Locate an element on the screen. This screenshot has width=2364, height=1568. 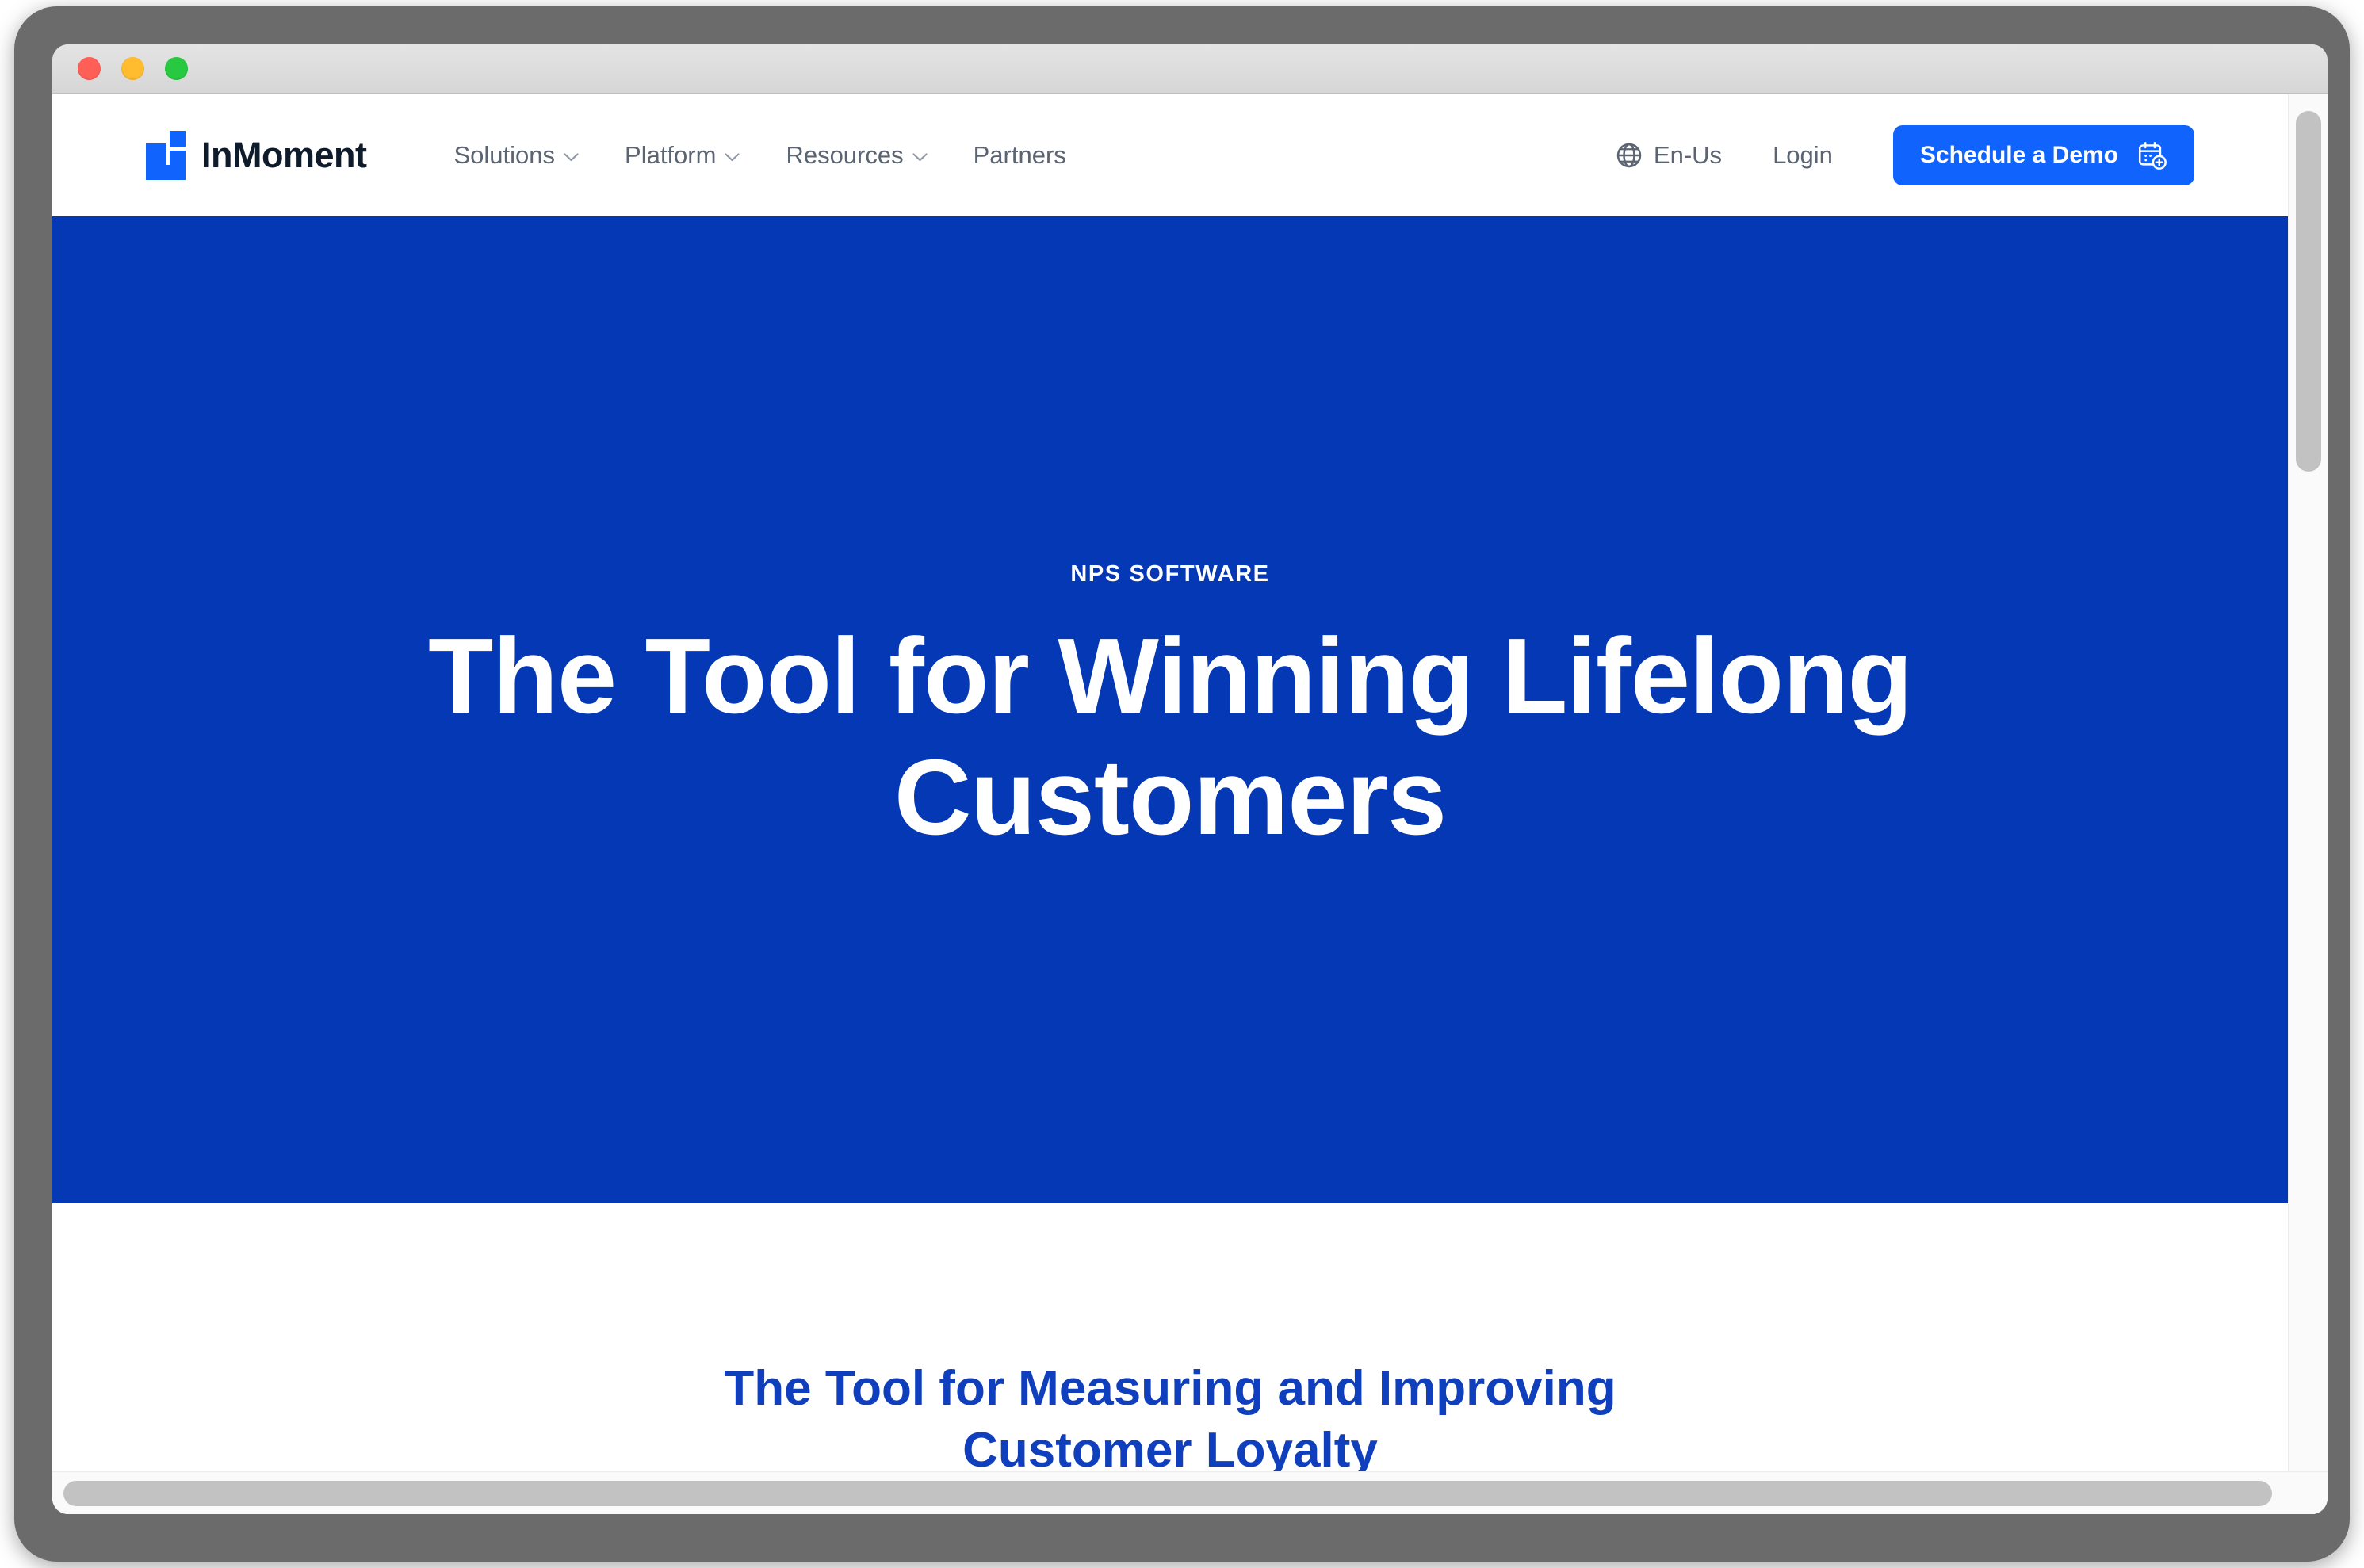
horizontal-scrollbar-thumb is located at coordinates (1167, 1493).